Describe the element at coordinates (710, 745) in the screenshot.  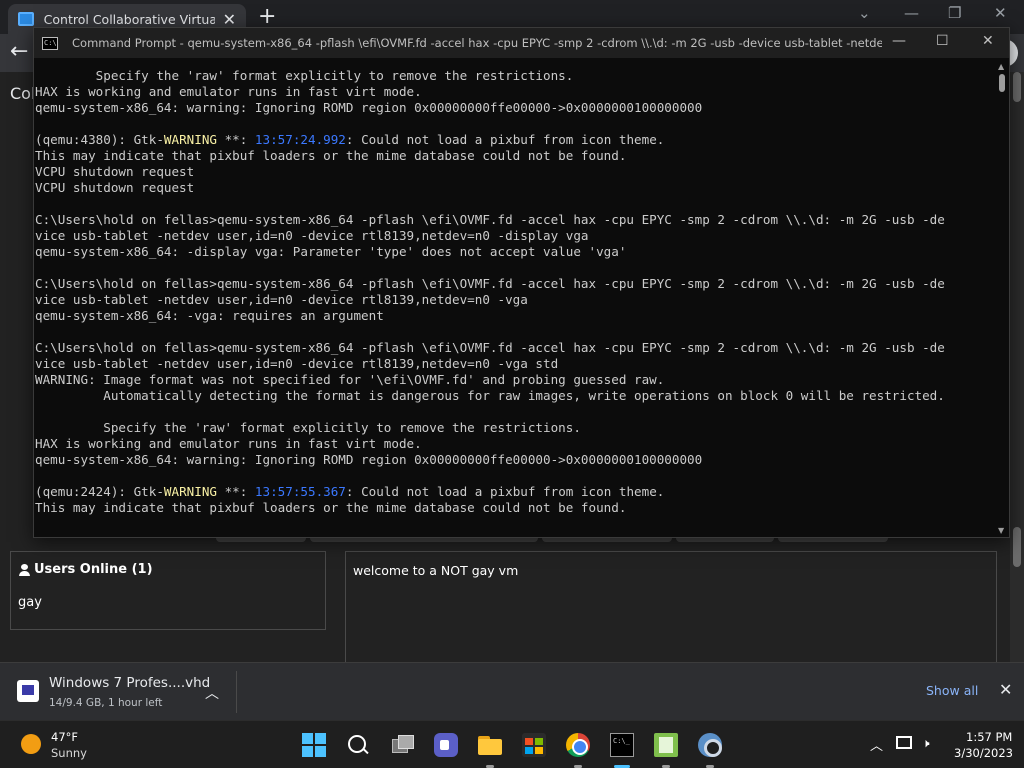
I see `settings-gear-icon` at that location.